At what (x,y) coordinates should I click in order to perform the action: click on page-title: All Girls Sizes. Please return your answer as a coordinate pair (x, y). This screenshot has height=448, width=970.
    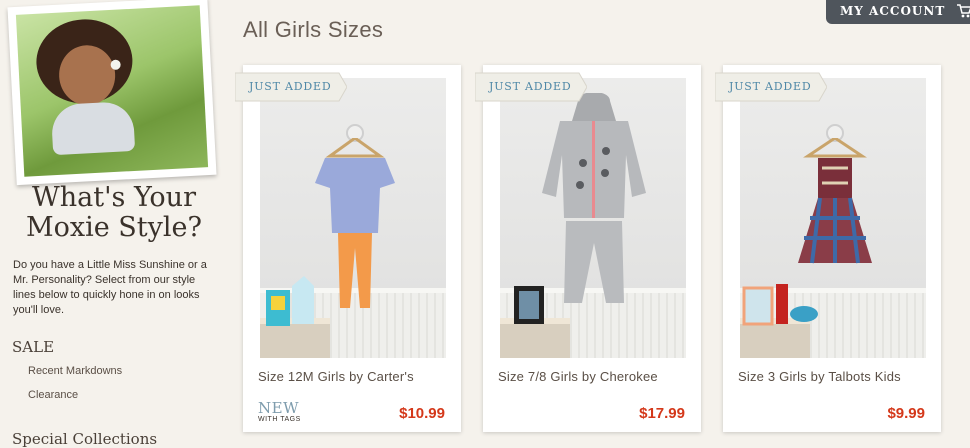
    Looking at the image, I should click on (313, 29).